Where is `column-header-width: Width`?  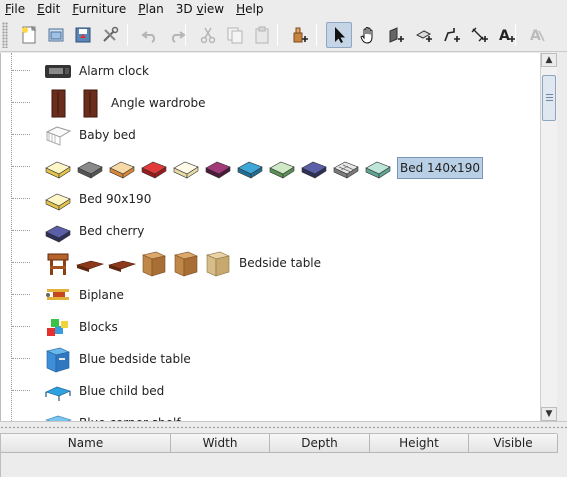
column-header-width: Width is located at coordinates (220, 443).